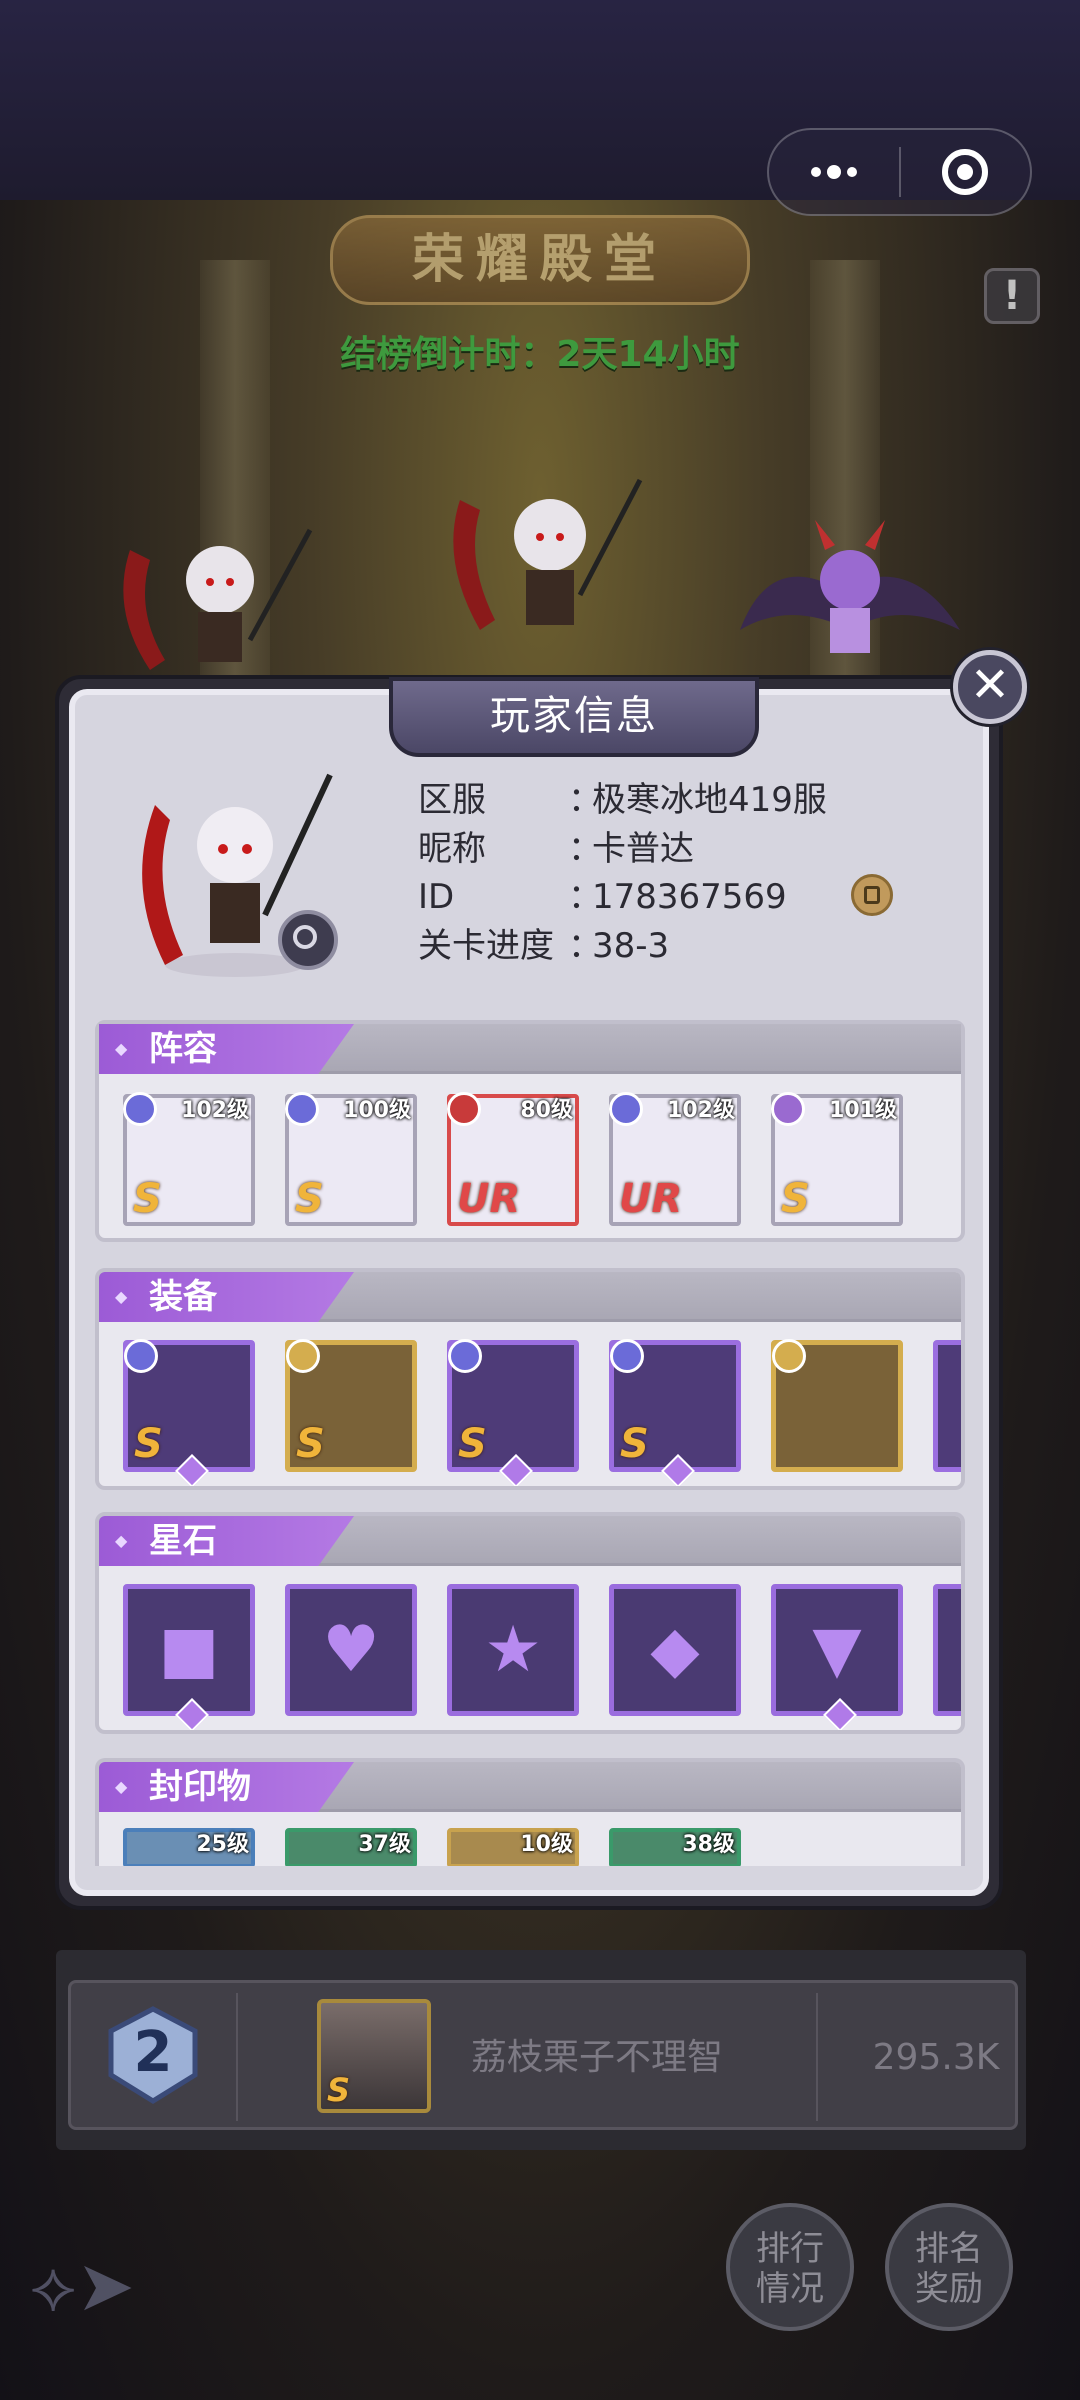  I want to click on section-header: 阵容, so click(530, 1049).